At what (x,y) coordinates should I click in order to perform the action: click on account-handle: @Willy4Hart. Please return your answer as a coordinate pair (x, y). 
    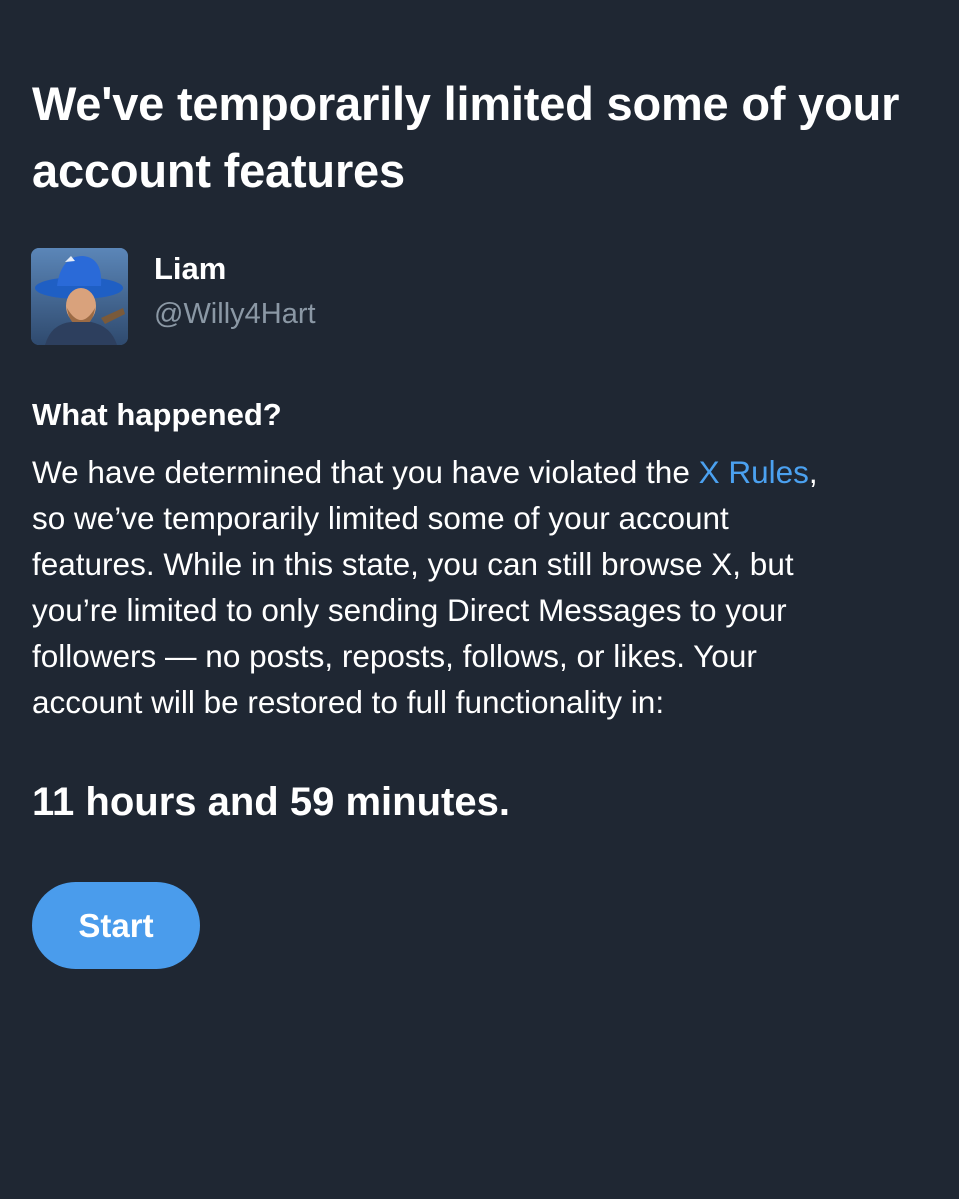
    Looking at the image, I should click on (235, 314).